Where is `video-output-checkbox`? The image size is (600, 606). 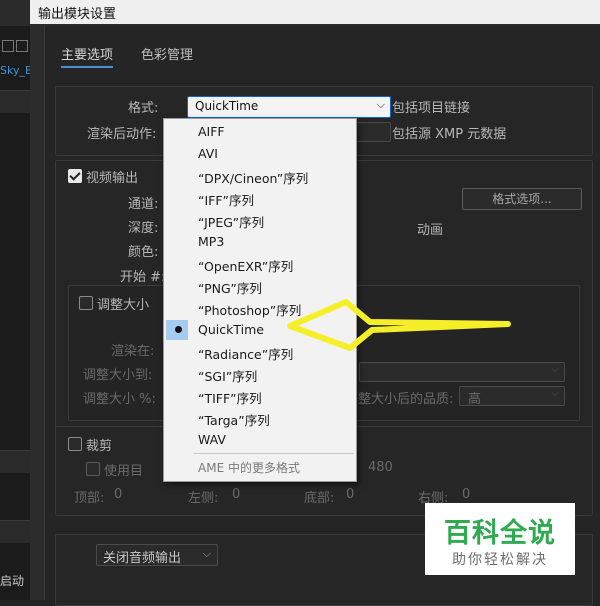
video-output-checkbox is located at coordinates (75, 176).